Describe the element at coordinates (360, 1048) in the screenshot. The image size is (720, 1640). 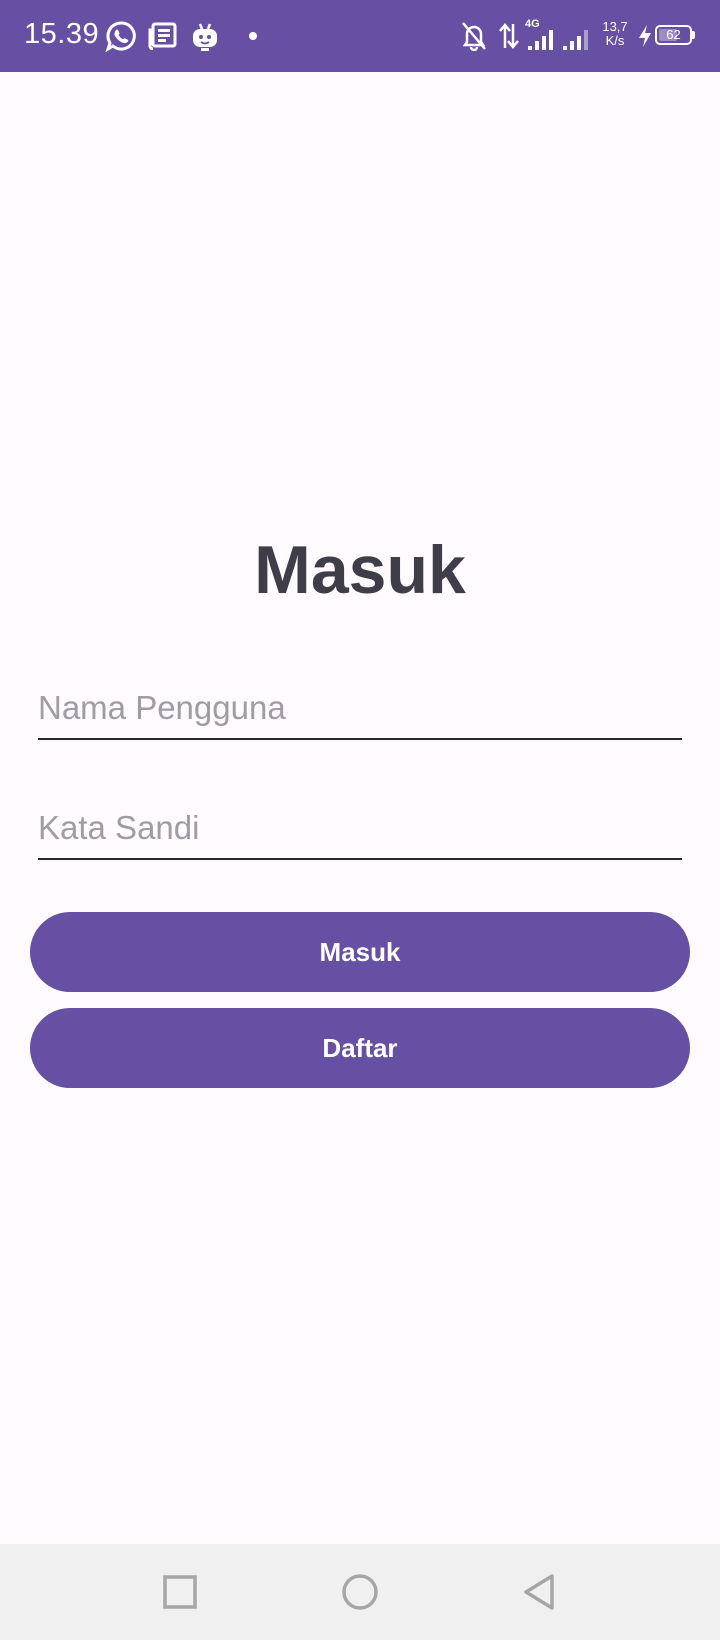
I see `register-button: Daftar` at that location.